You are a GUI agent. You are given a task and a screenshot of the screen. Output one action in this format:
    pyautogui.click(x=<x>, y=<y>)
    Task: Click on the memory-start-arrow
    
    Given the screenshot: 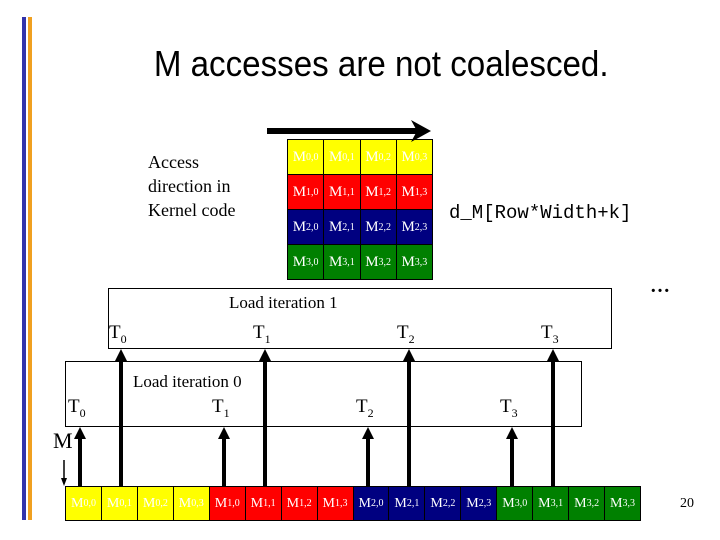 What is the action you would take?
    pyautogui.click(x=64, y=473)
    